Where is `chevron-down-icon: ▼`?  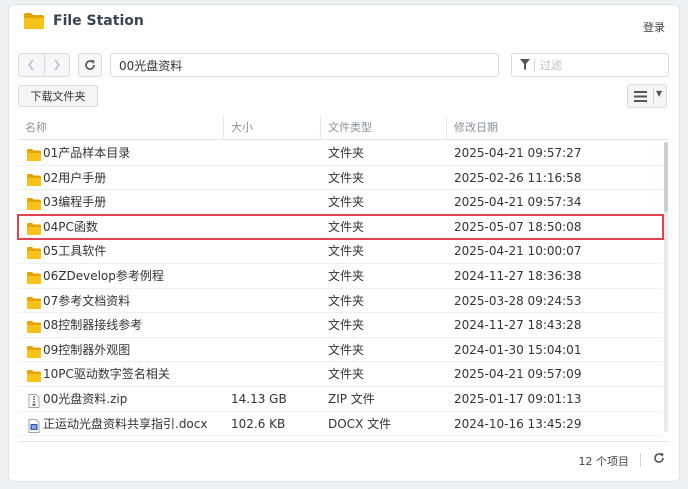 chevron-down-icon: ▼ is located at coordinates (659, 93).